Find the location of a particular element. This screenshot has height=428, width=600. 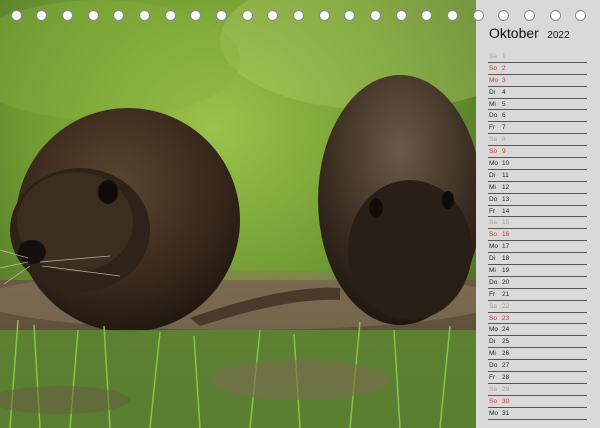

day-number: 20 is located at coordinates (506, 282).